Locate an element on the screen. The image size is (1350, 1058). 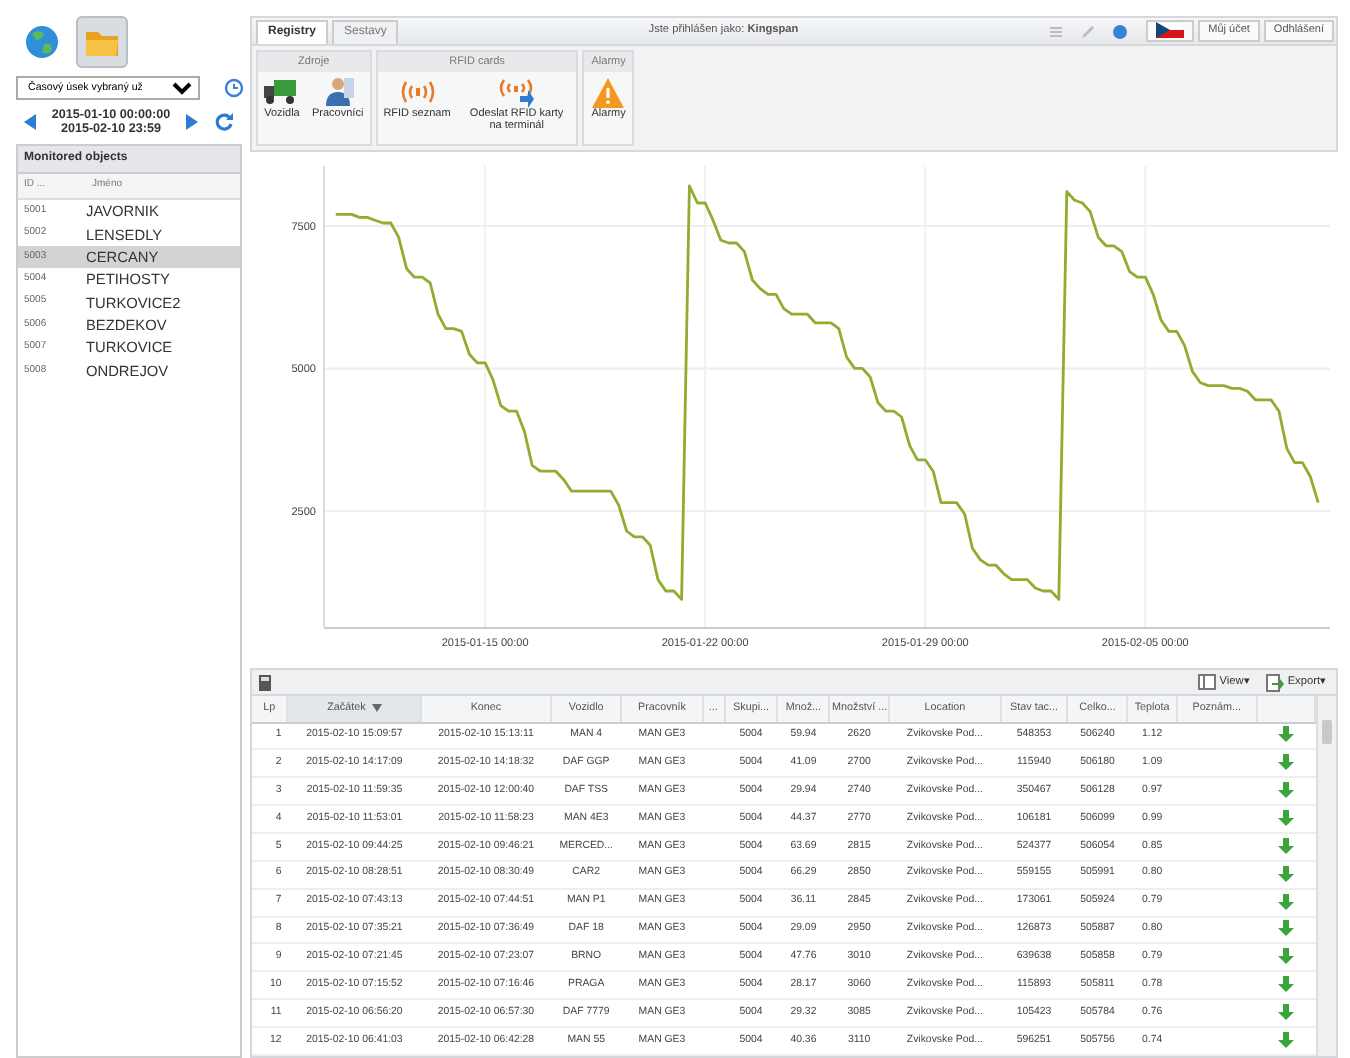
next-button is located at coordinates (191, 122).